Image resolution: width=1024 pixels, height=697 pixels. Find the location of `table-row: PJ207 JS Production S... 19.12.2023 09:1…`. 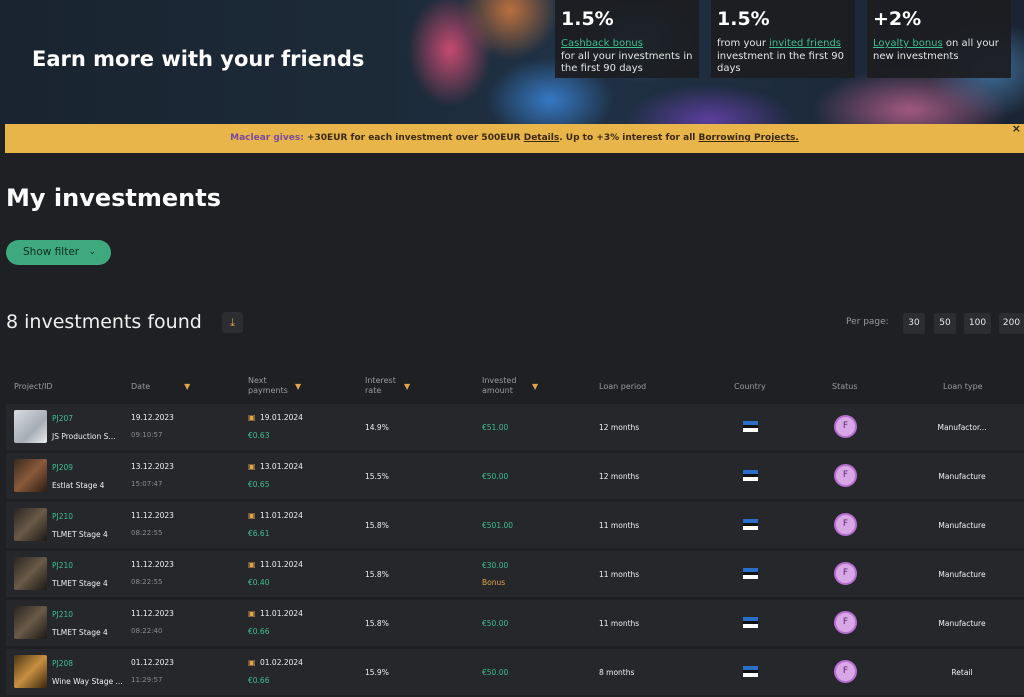

table-row: PJ207 JS Production S... 19.12.2023 09:1… is located at coordinates (515, 427).